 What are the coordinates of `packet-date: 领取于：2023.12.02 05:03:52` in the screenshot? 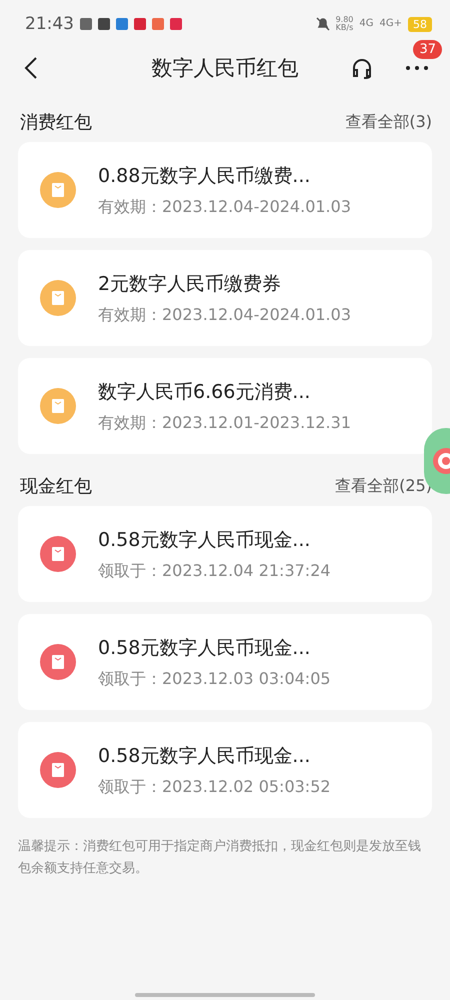 It's located at (214, 787).